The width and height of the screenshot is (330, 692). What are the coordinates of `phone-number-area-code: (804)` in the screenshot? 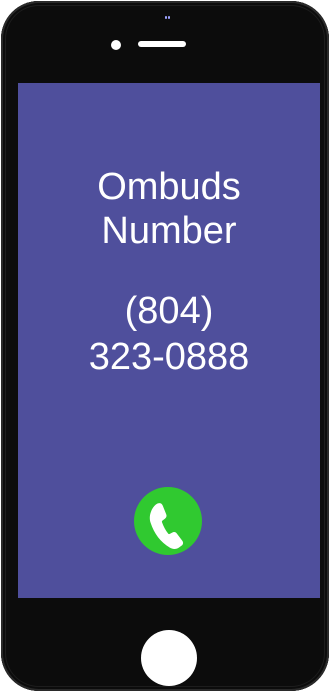 It's located at (169, 311).